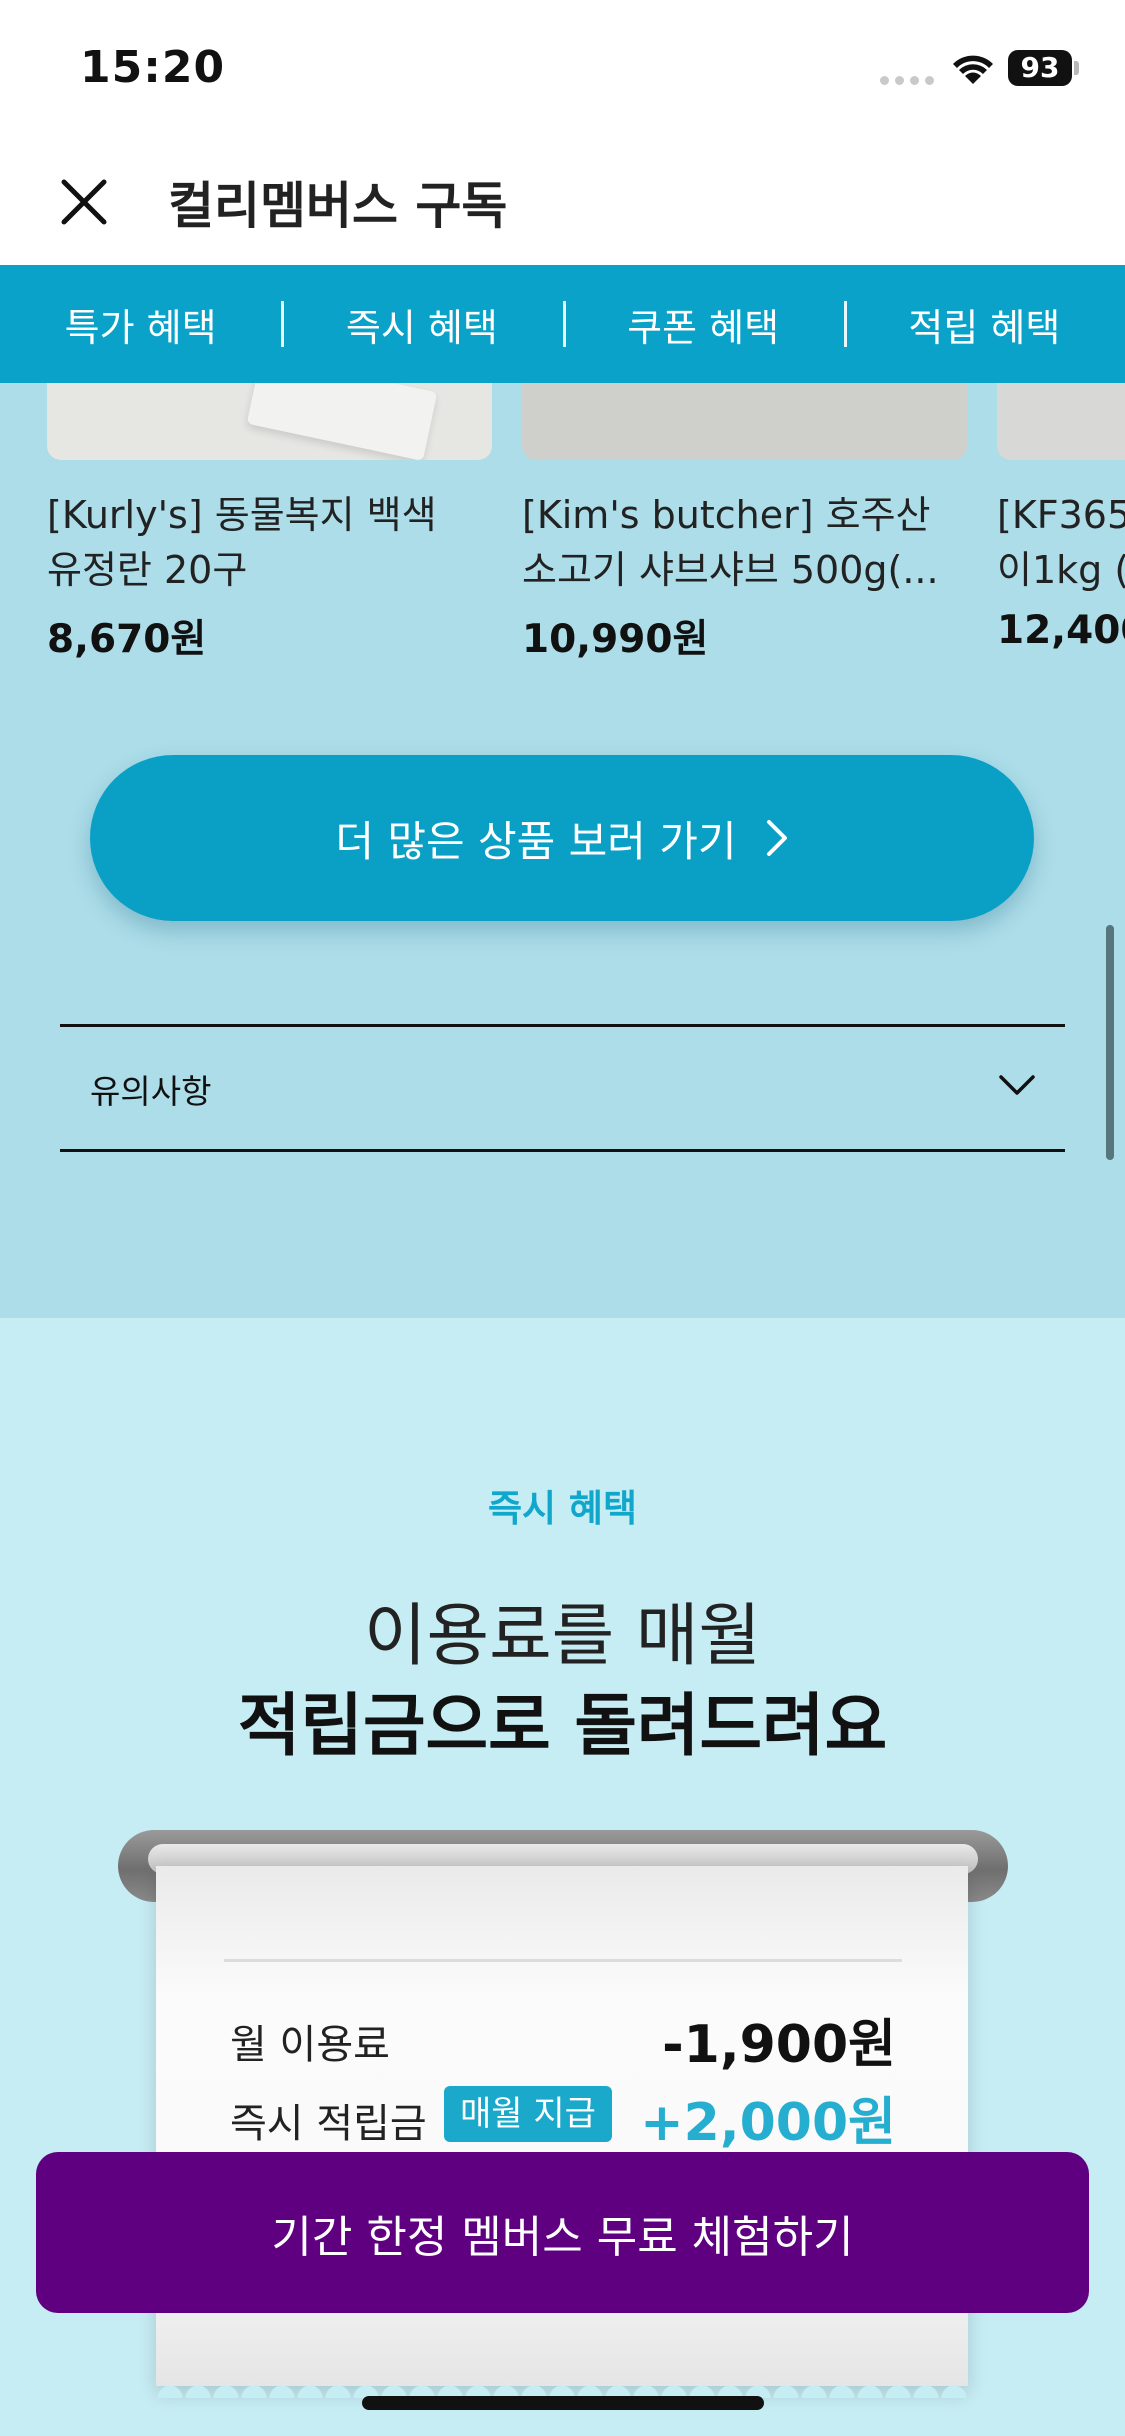 This screenshot has width=1125, height=2436. Describe the element at coordinates (84, 202) in the screenshot. I see `close-icon` at that location.